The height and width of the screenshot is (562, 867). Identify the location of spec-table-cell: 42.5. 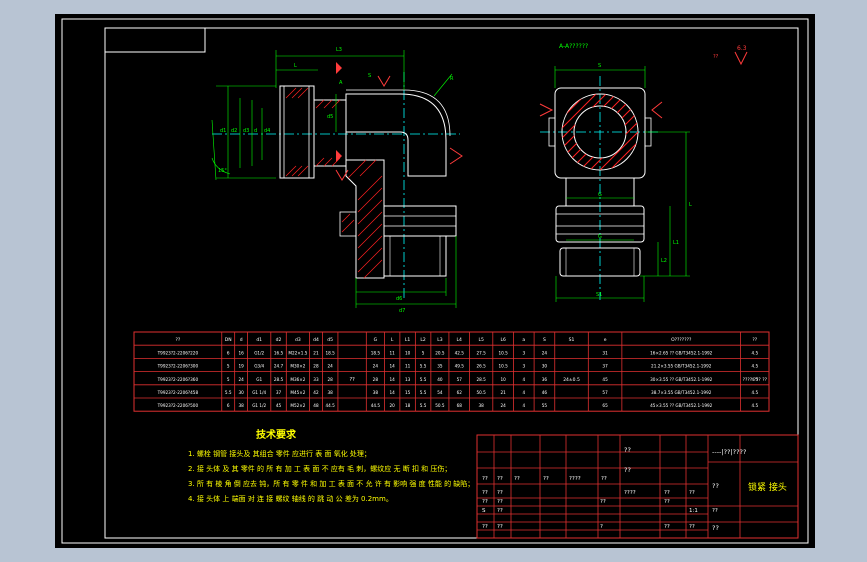
(460, 352).